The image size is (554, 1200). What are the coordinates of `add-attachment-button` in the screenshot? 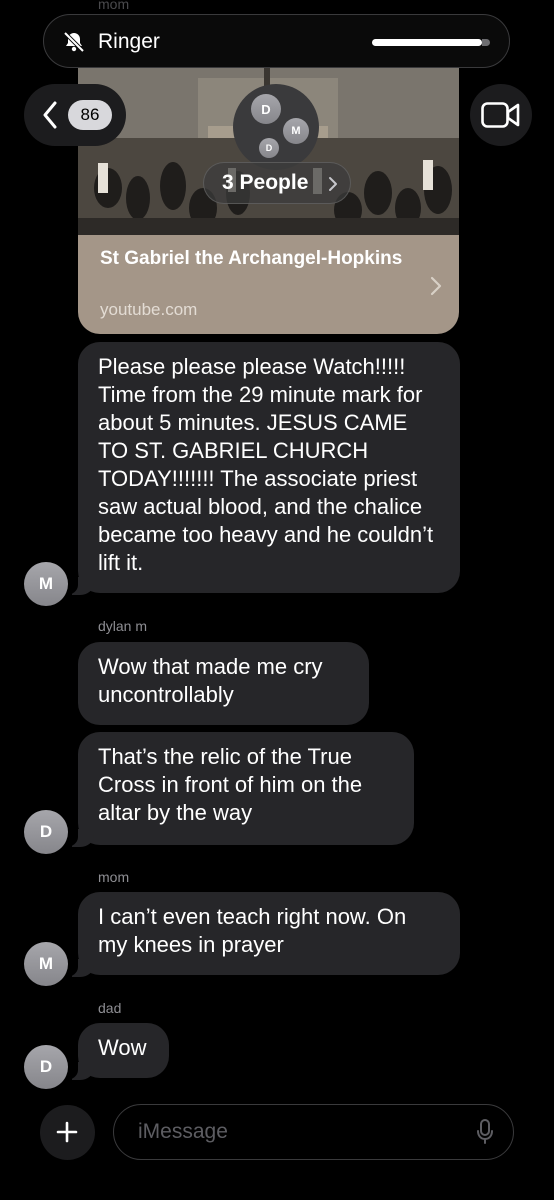 It's located at (67, 1132).